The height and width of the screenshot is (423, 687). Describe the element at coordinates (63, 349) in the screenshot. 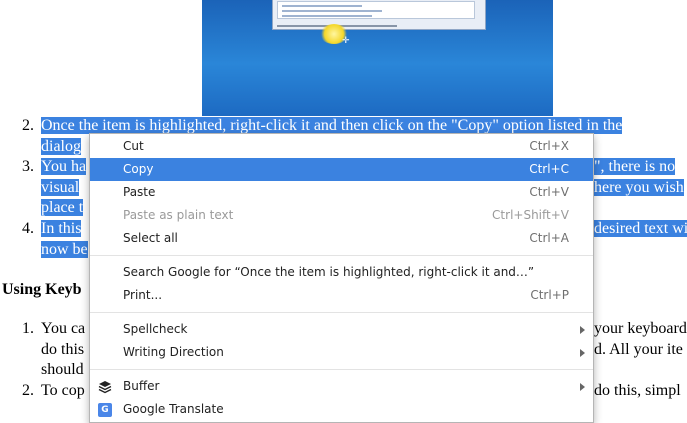

I see `step-text: do this` at that location.